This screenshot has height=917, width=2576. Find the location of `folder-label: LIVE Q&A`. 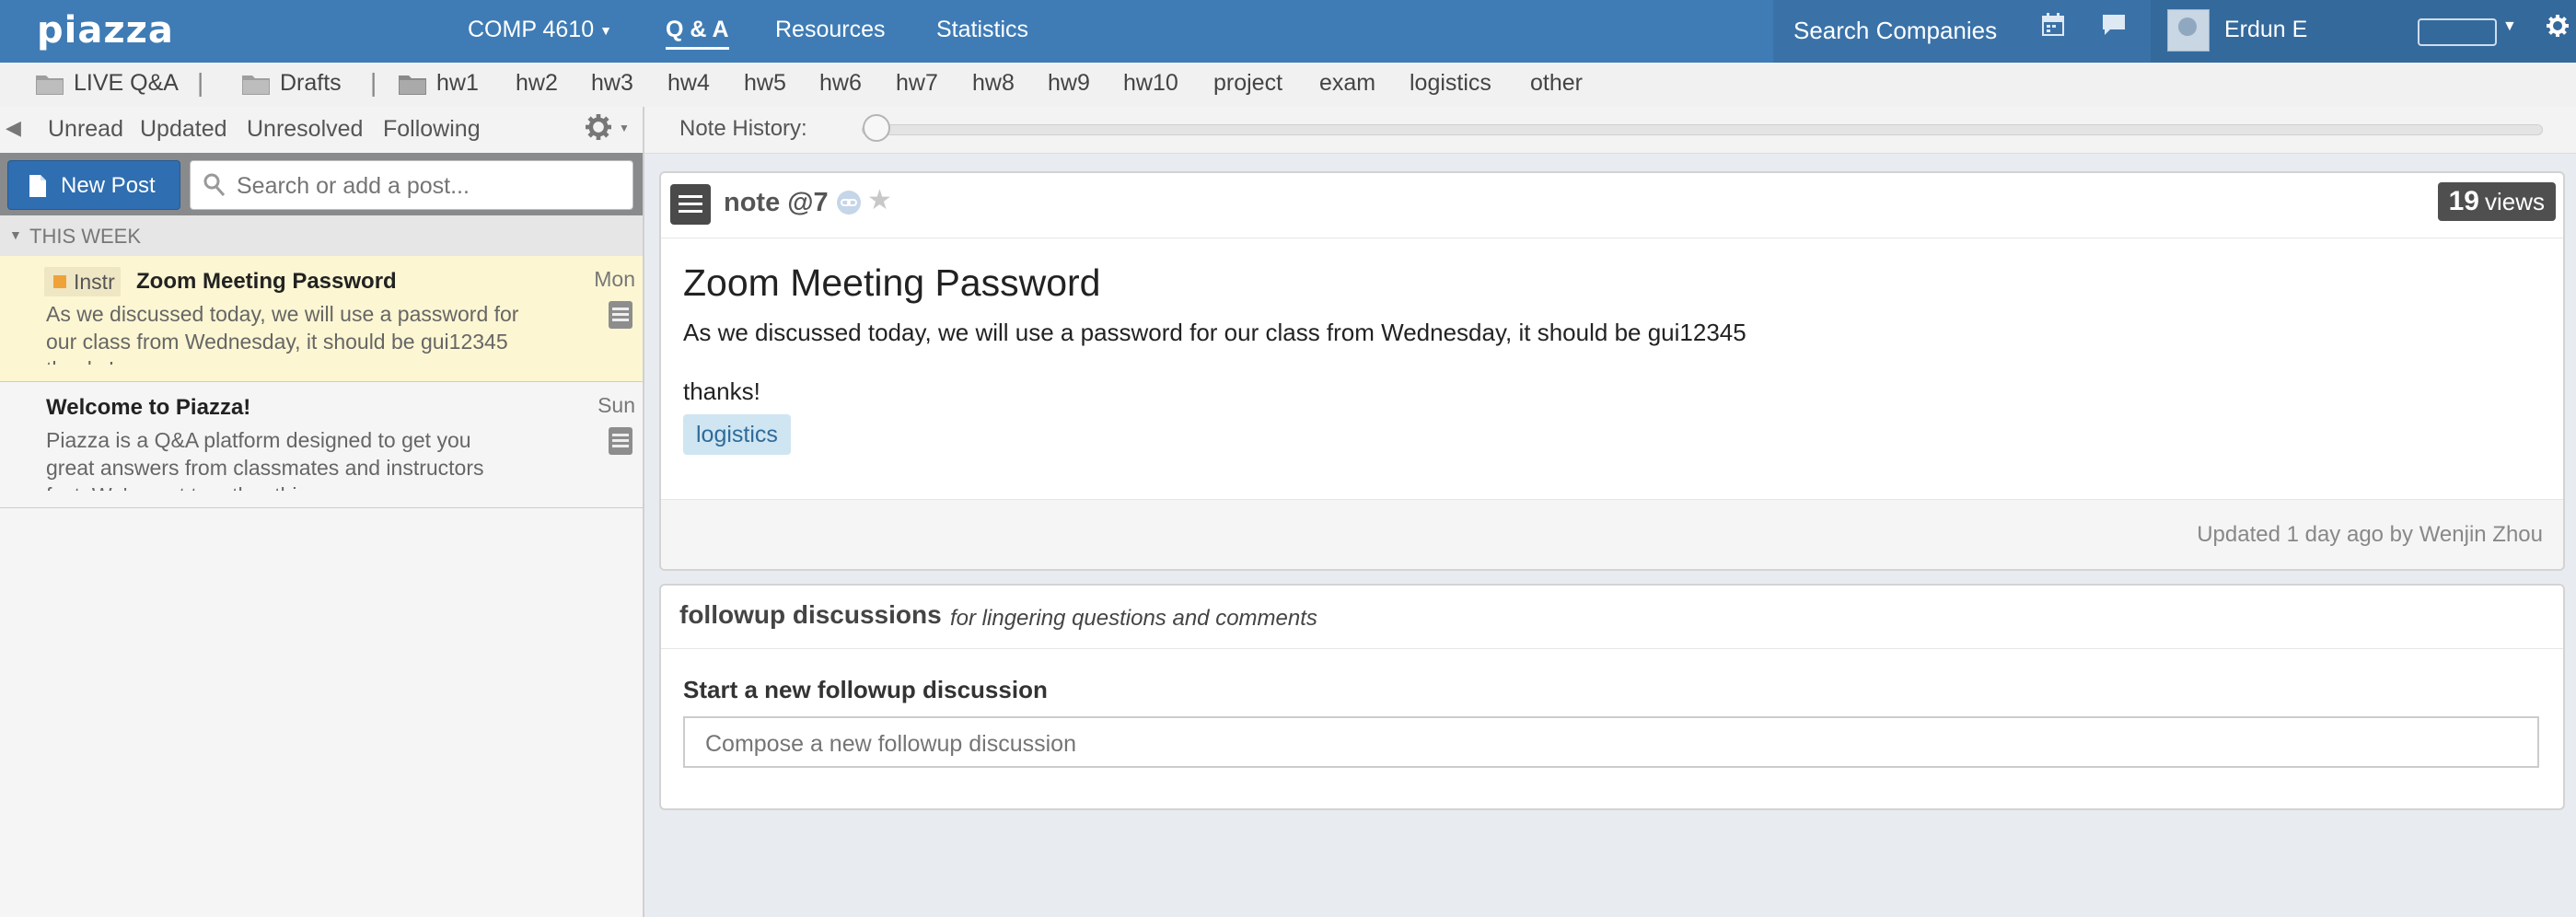

folder-label: LIVE Q&A is located at coordinates (126, 83).